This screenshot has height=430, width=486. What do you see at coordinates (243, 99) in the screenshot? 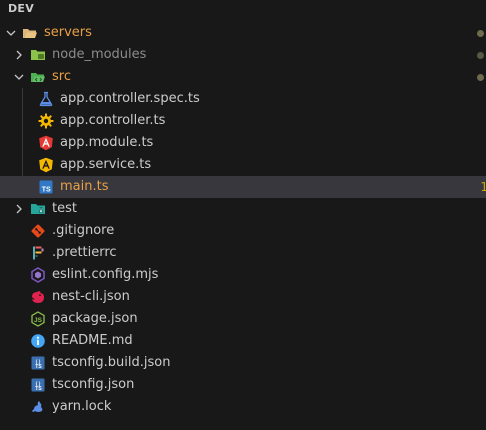
I see `tree-file-app-controller-spec: app.controller.spec.ts` at bounding box center [243, 99].